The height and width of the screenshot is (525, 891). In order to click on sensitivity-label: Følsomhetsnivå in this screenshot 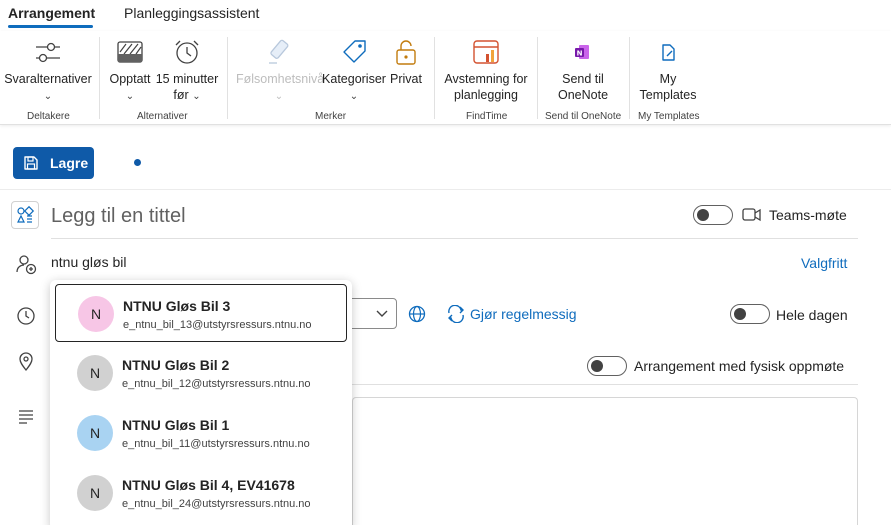, I will do `click(280, 79)`.